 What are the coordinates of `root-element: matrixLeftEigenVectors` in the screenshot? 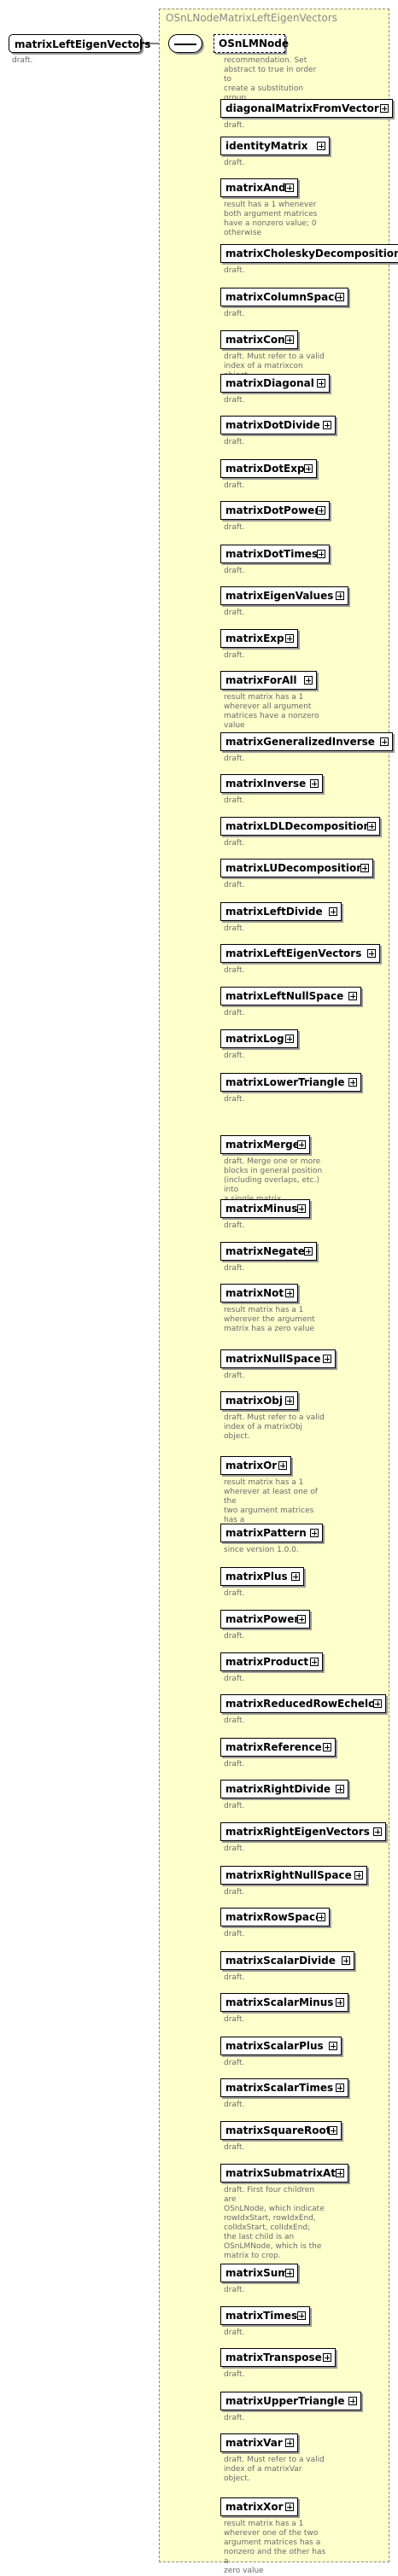 It's located at (80, 43).